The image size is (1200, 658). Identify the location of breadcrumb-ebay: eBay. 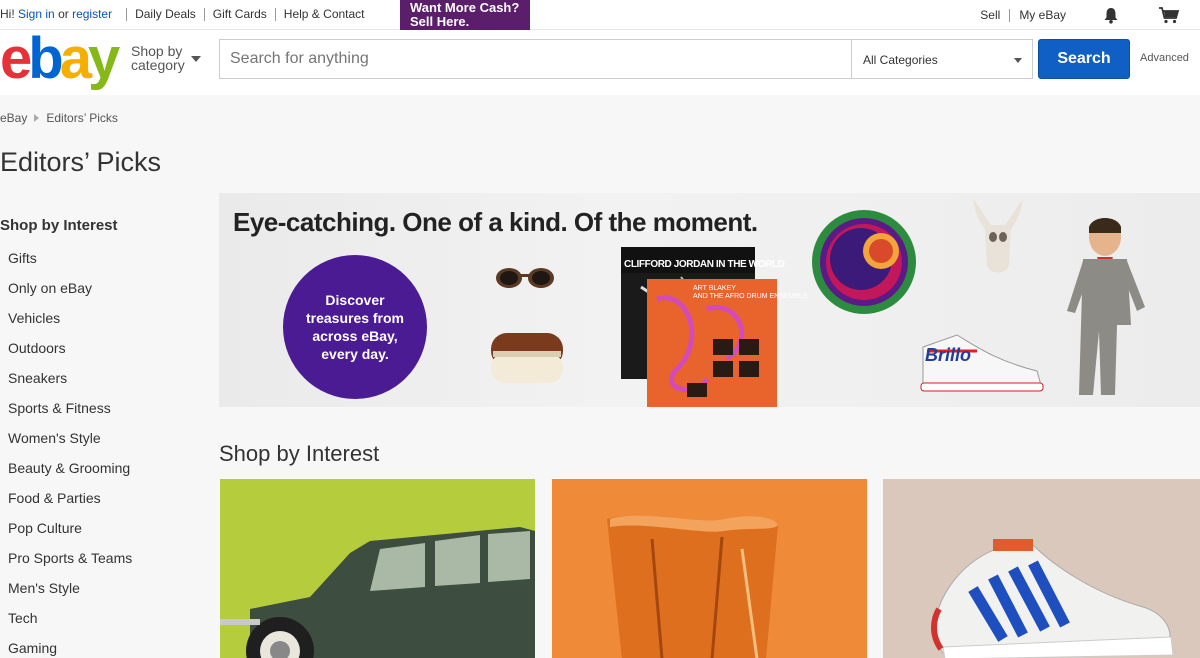
(13, 118).